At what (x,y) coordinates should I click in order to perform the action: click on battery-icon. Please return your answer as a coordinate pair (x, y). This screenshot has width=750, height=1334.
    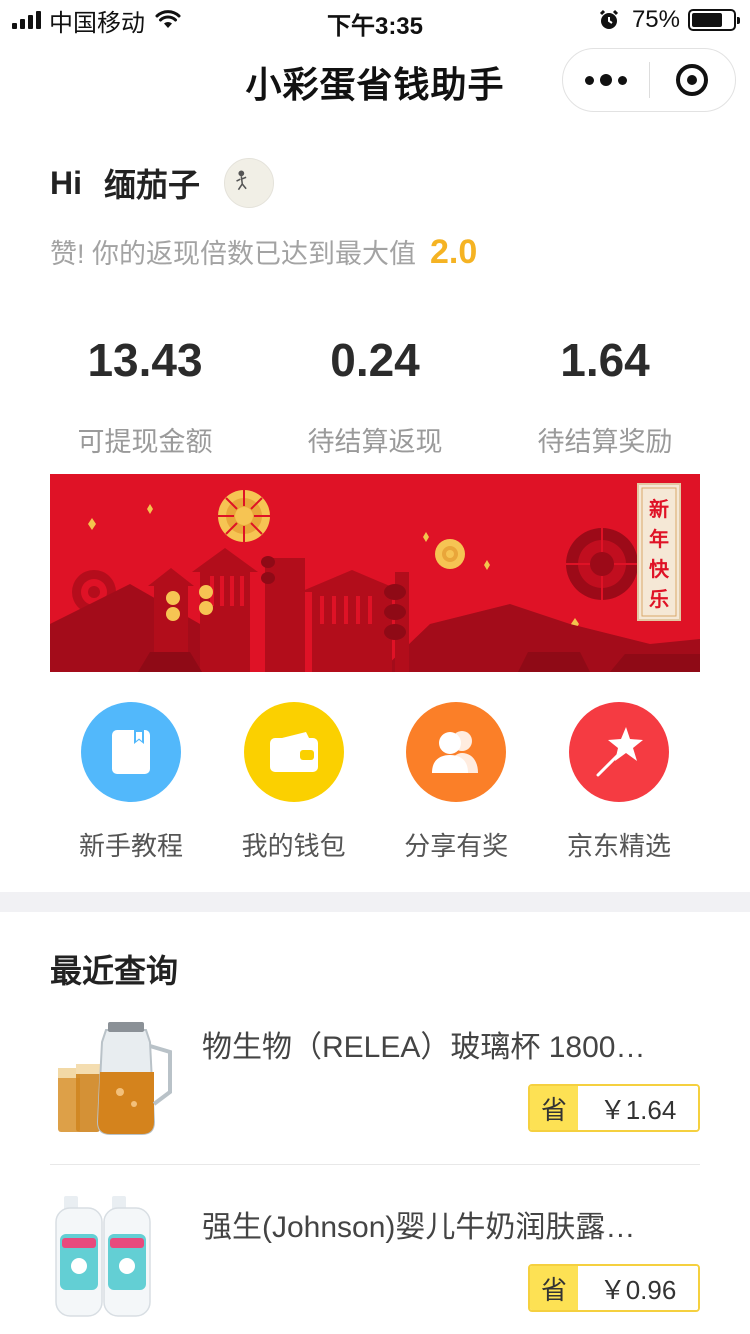
    Looking at the image, I should click on (714, 20).